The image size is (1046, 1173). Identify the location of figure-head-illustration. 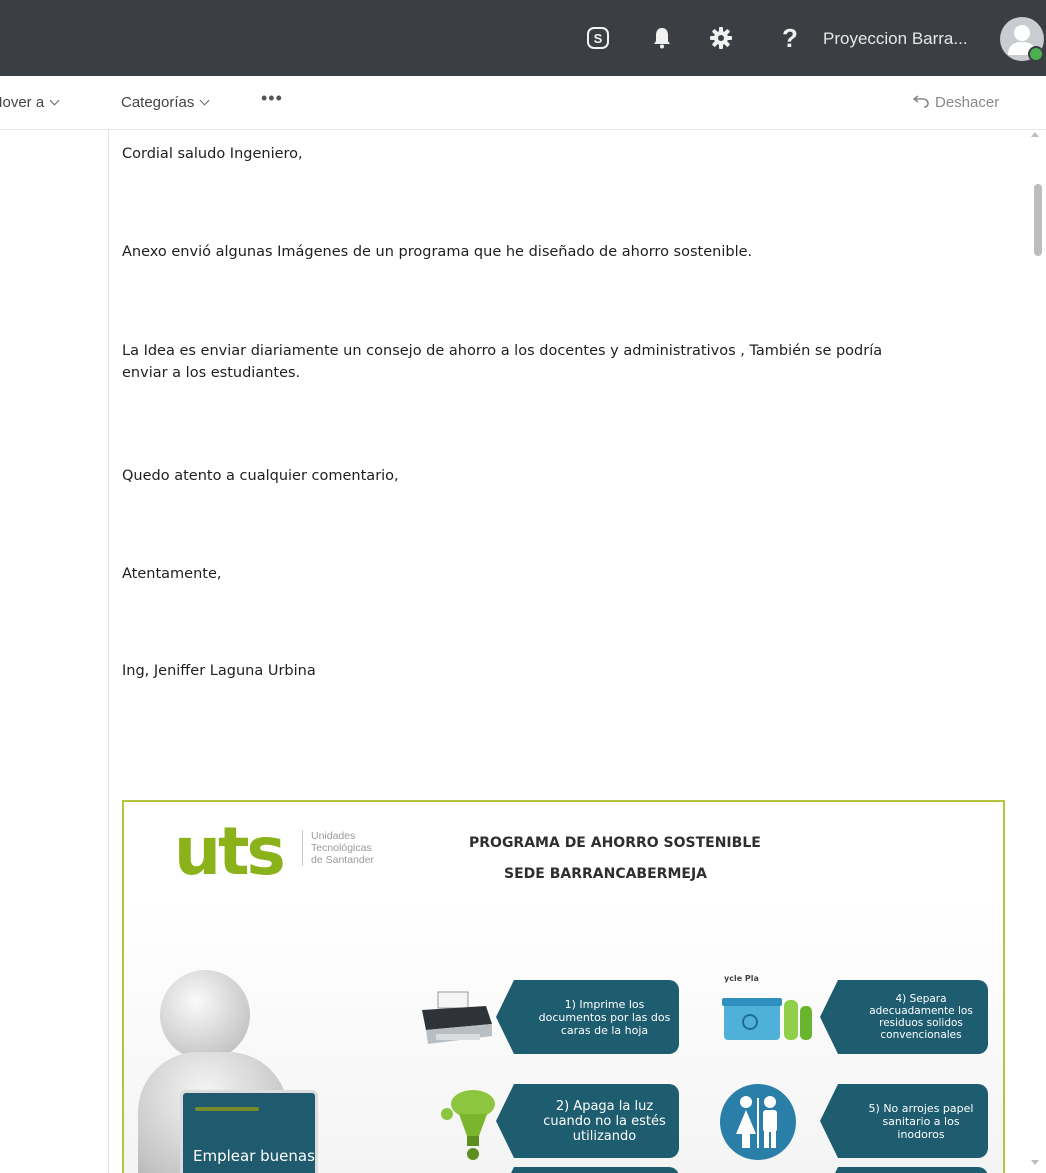
(205, 1015).